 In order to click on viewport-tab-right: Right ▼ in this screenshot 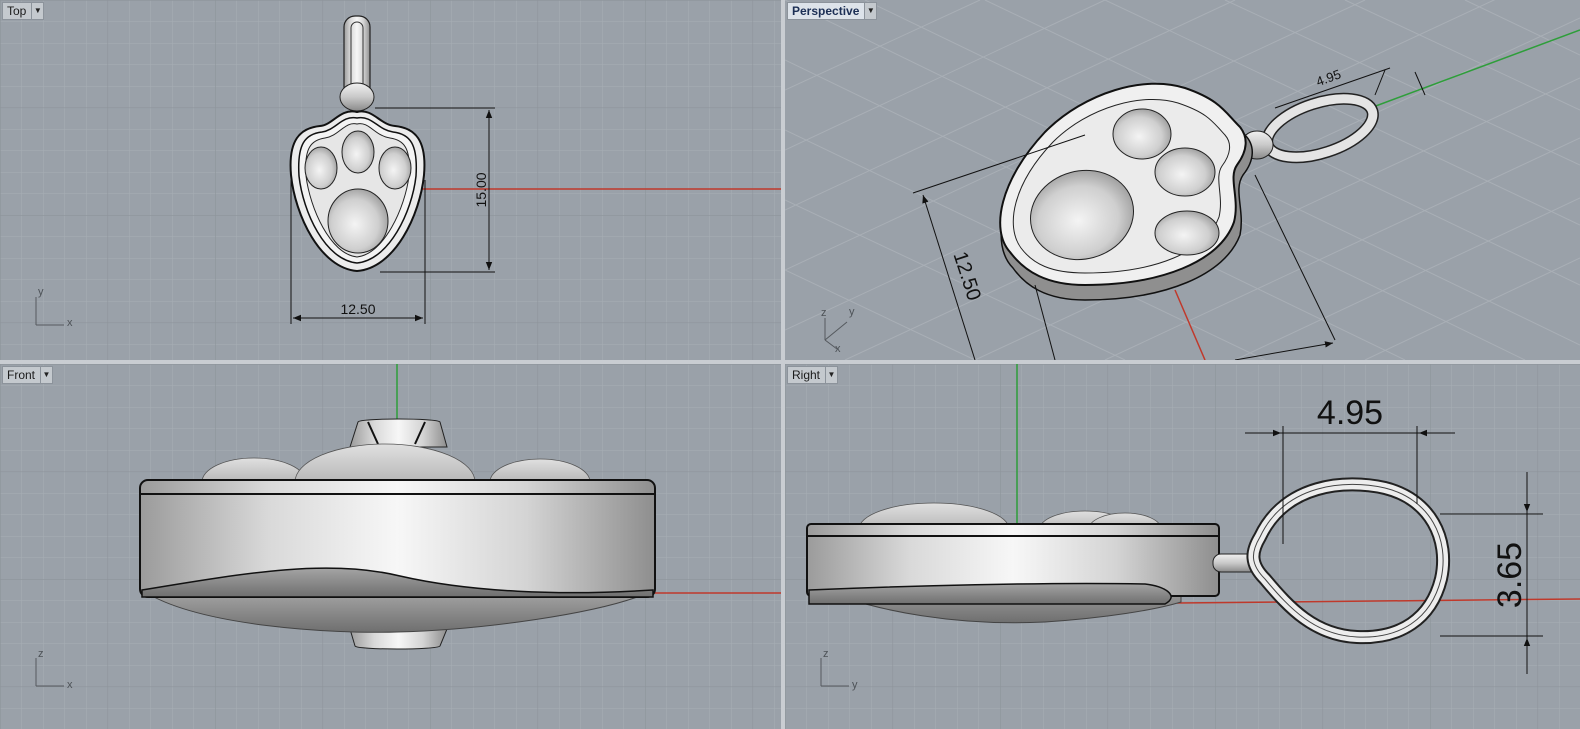, I will do `click(813, 374)`.